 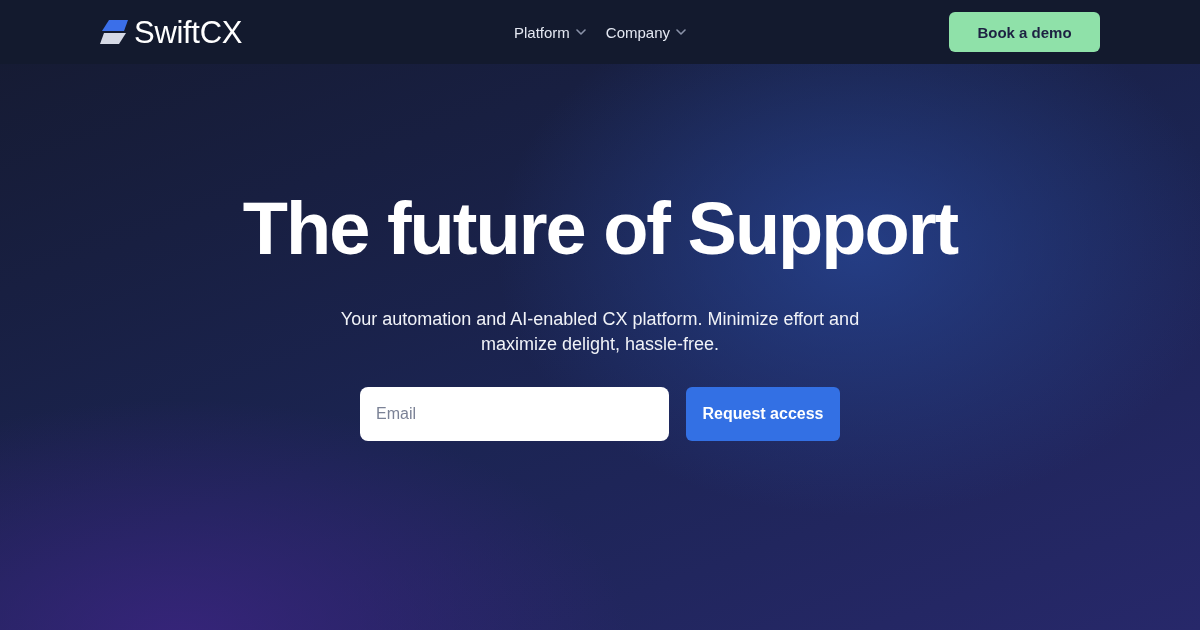 What do you see at coordinates (646, 32) in the screenshot?
I see `nav-menu-link: Company` at bounding box center [646, 32].